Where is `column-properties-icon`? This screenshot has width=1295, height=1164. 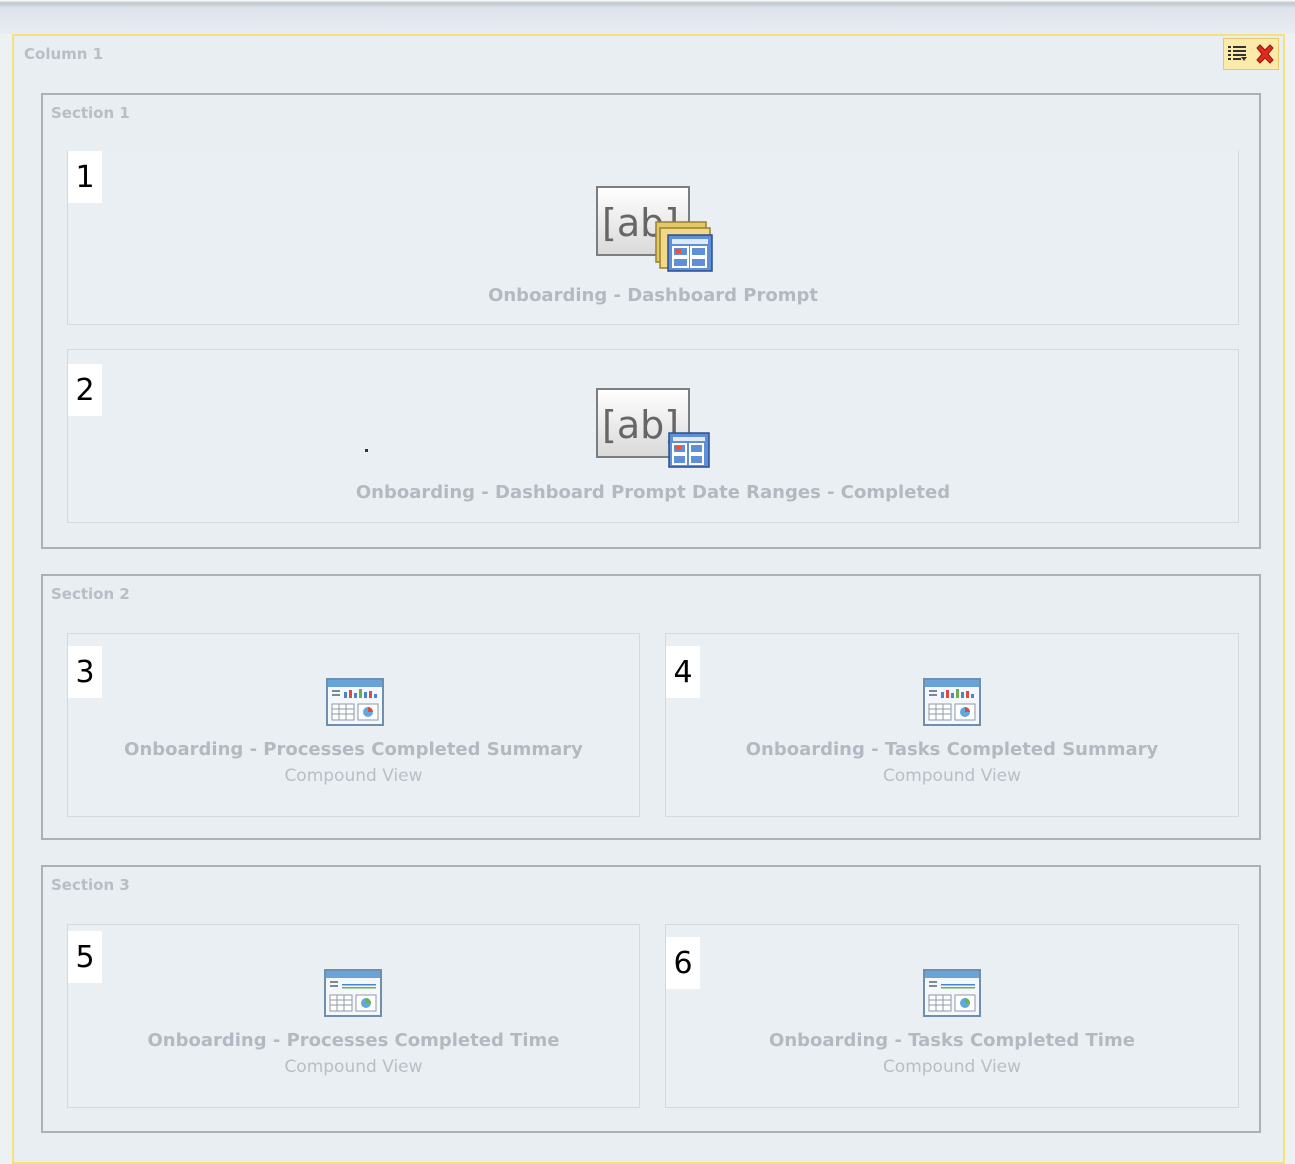
column-properties-icon is located at coordinates (1238, 54).